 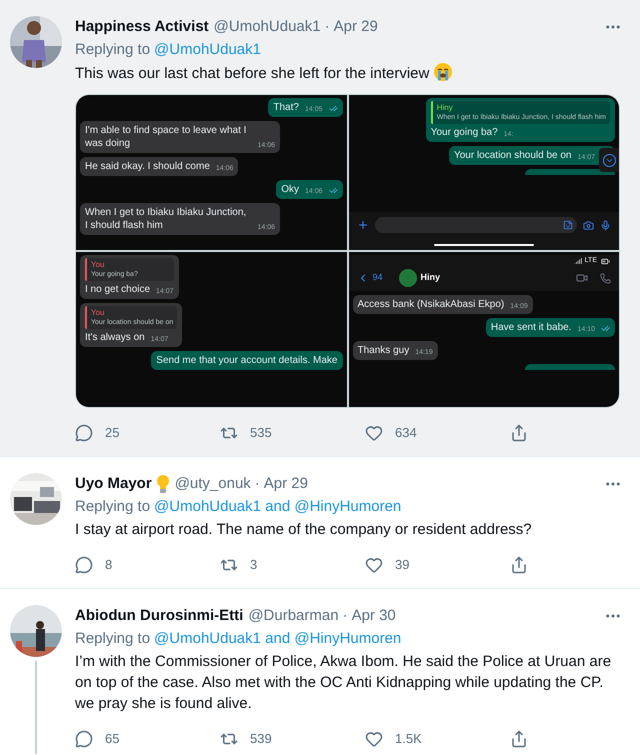 What do you see at coordinates (247, 360) in the screenshot?
I see `message-text: Send me that your account details. Make` at bounding box center [247, 360].